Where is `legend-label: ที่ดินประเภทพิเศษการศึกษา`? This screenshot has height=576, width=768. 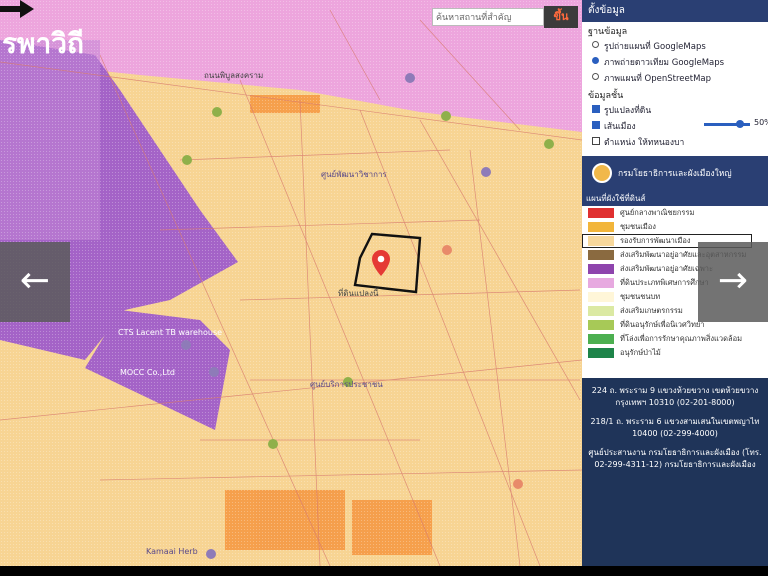
legend-label: ที่ดินประเภทพิเศษการศึกษา is located at coordinates (664, 282).